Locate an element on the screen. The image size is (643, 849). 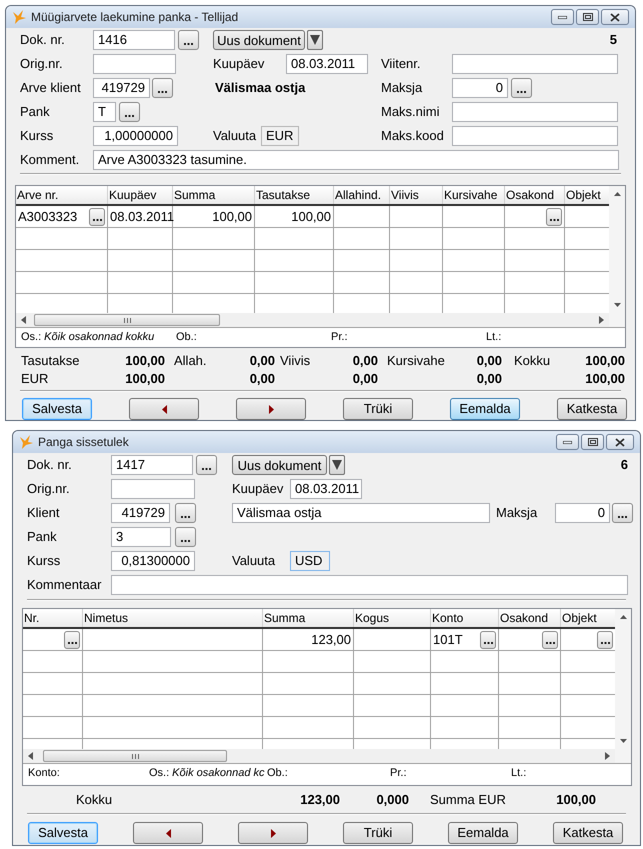
input-field: 1,00000000 is located at coordinates (135, 136).